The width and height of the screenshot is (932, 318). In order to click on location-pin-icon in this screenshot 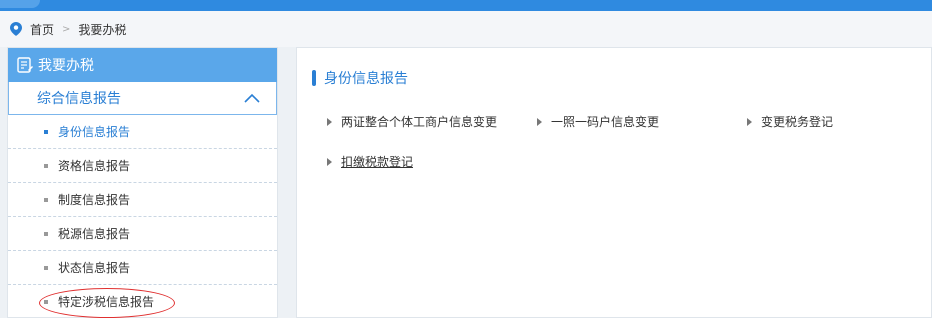, I will do `click(16, 29)`.